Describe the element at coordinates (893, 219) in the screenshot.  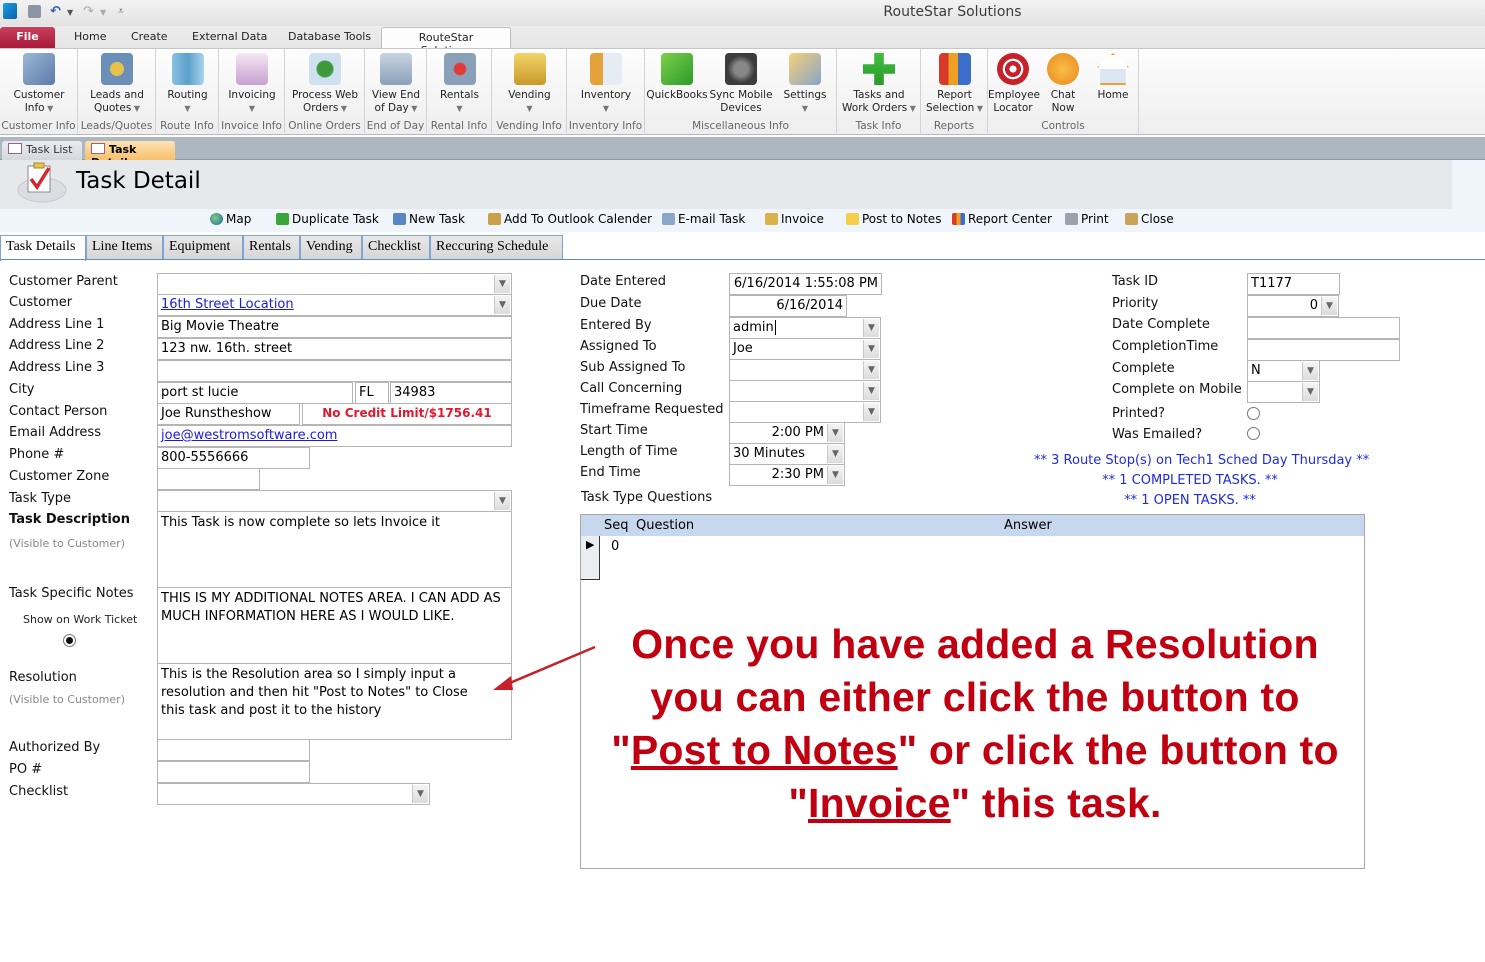
I see `post-to-notes-button: Post to Notes` at that location.